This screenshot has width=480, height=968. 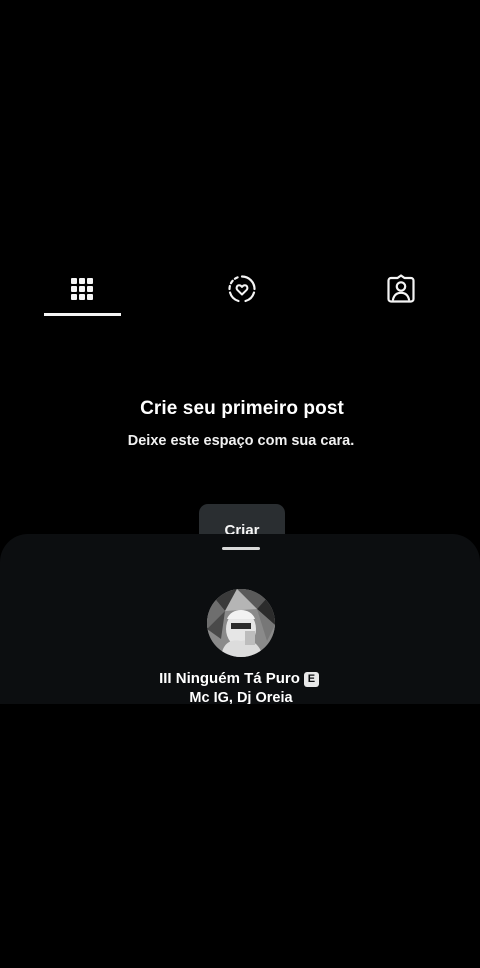 What do you see at coordinates (311, 679) in the screenshot?
I see `explicit-badge: E` at bounding box center [311, 679].